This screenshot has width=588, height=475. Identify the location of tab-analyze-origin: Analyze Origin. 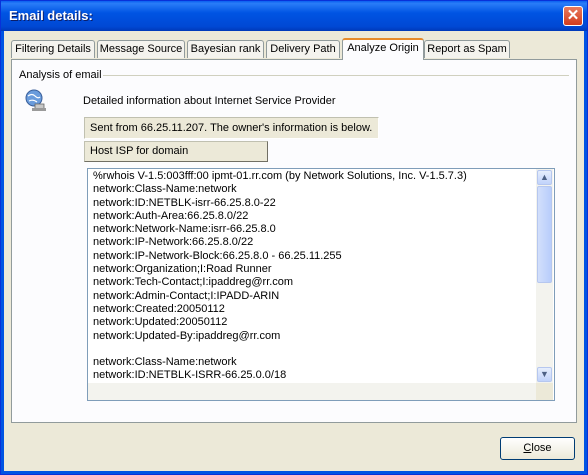
(383, 49).